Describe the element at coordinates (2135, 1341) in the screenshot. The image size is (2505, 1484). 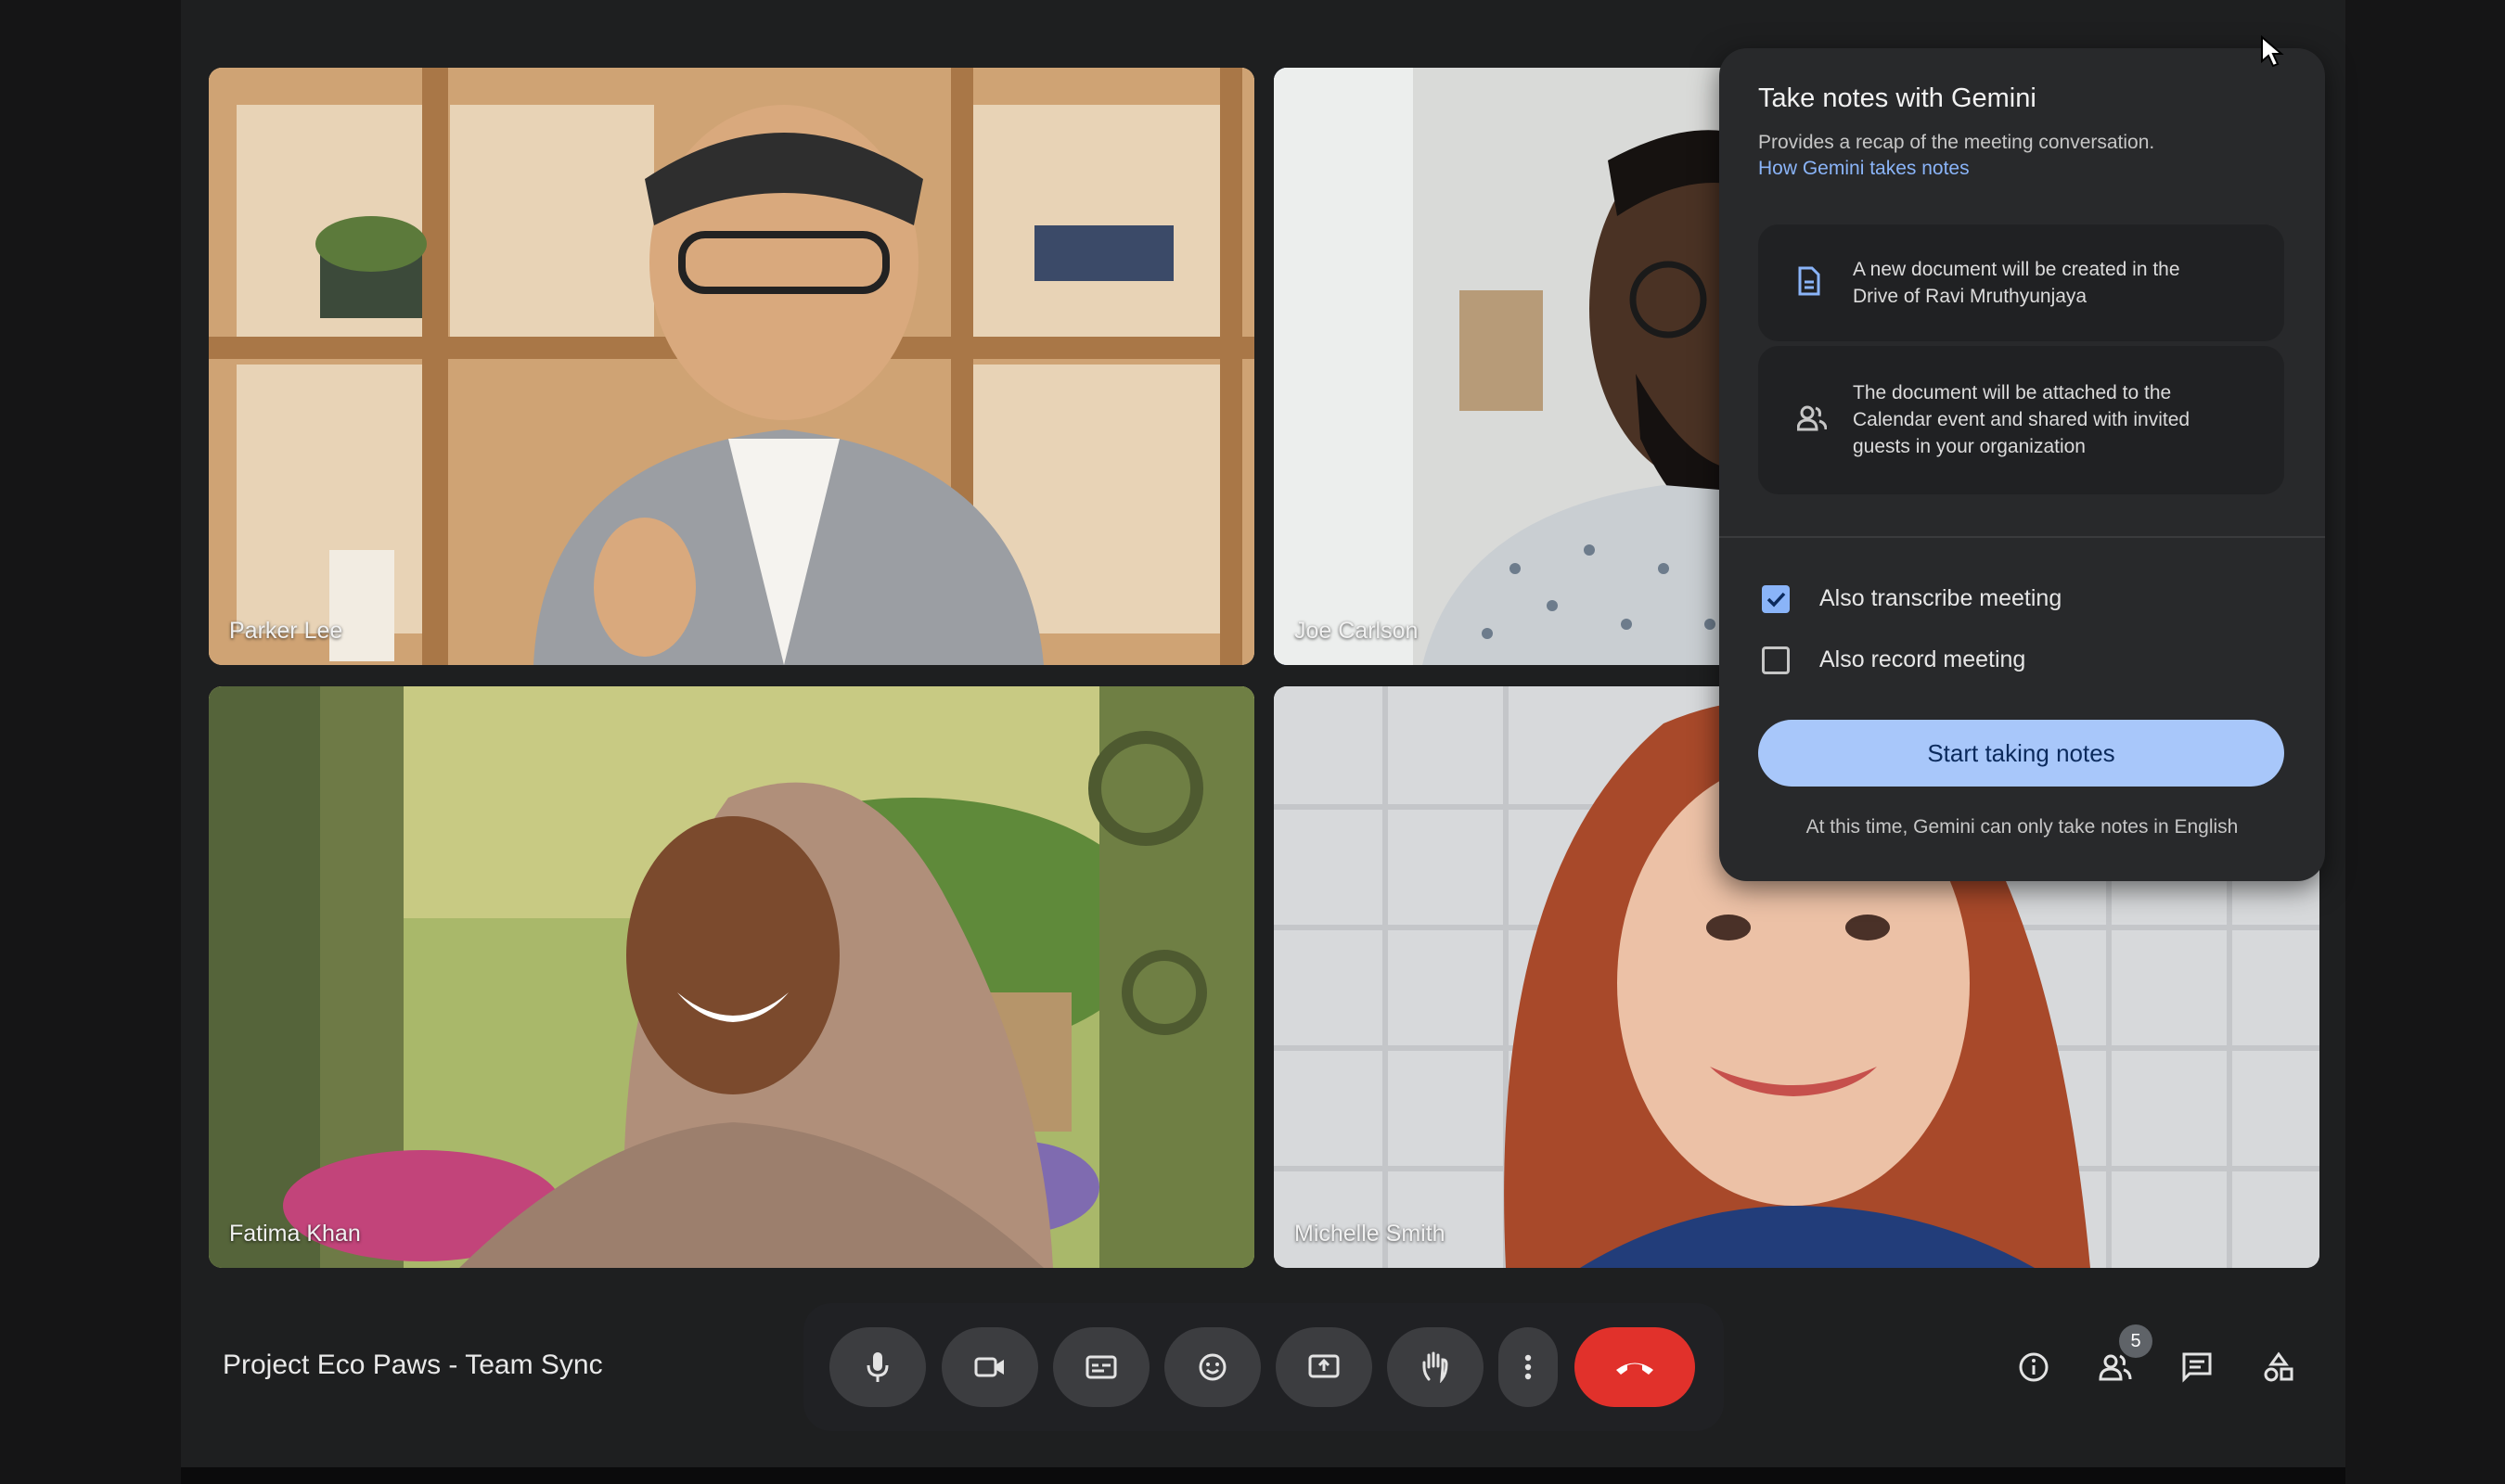
I see `participant-count-badge: 5` at that location.